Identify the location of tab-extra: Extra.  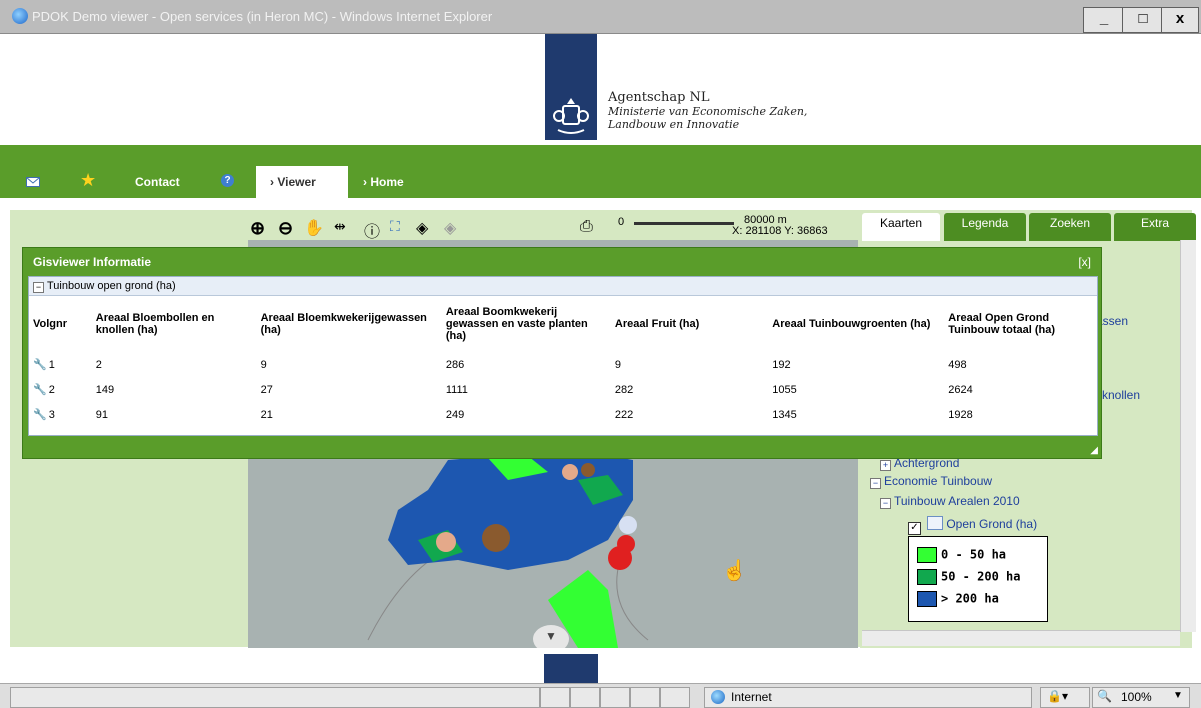
(1155, 227).